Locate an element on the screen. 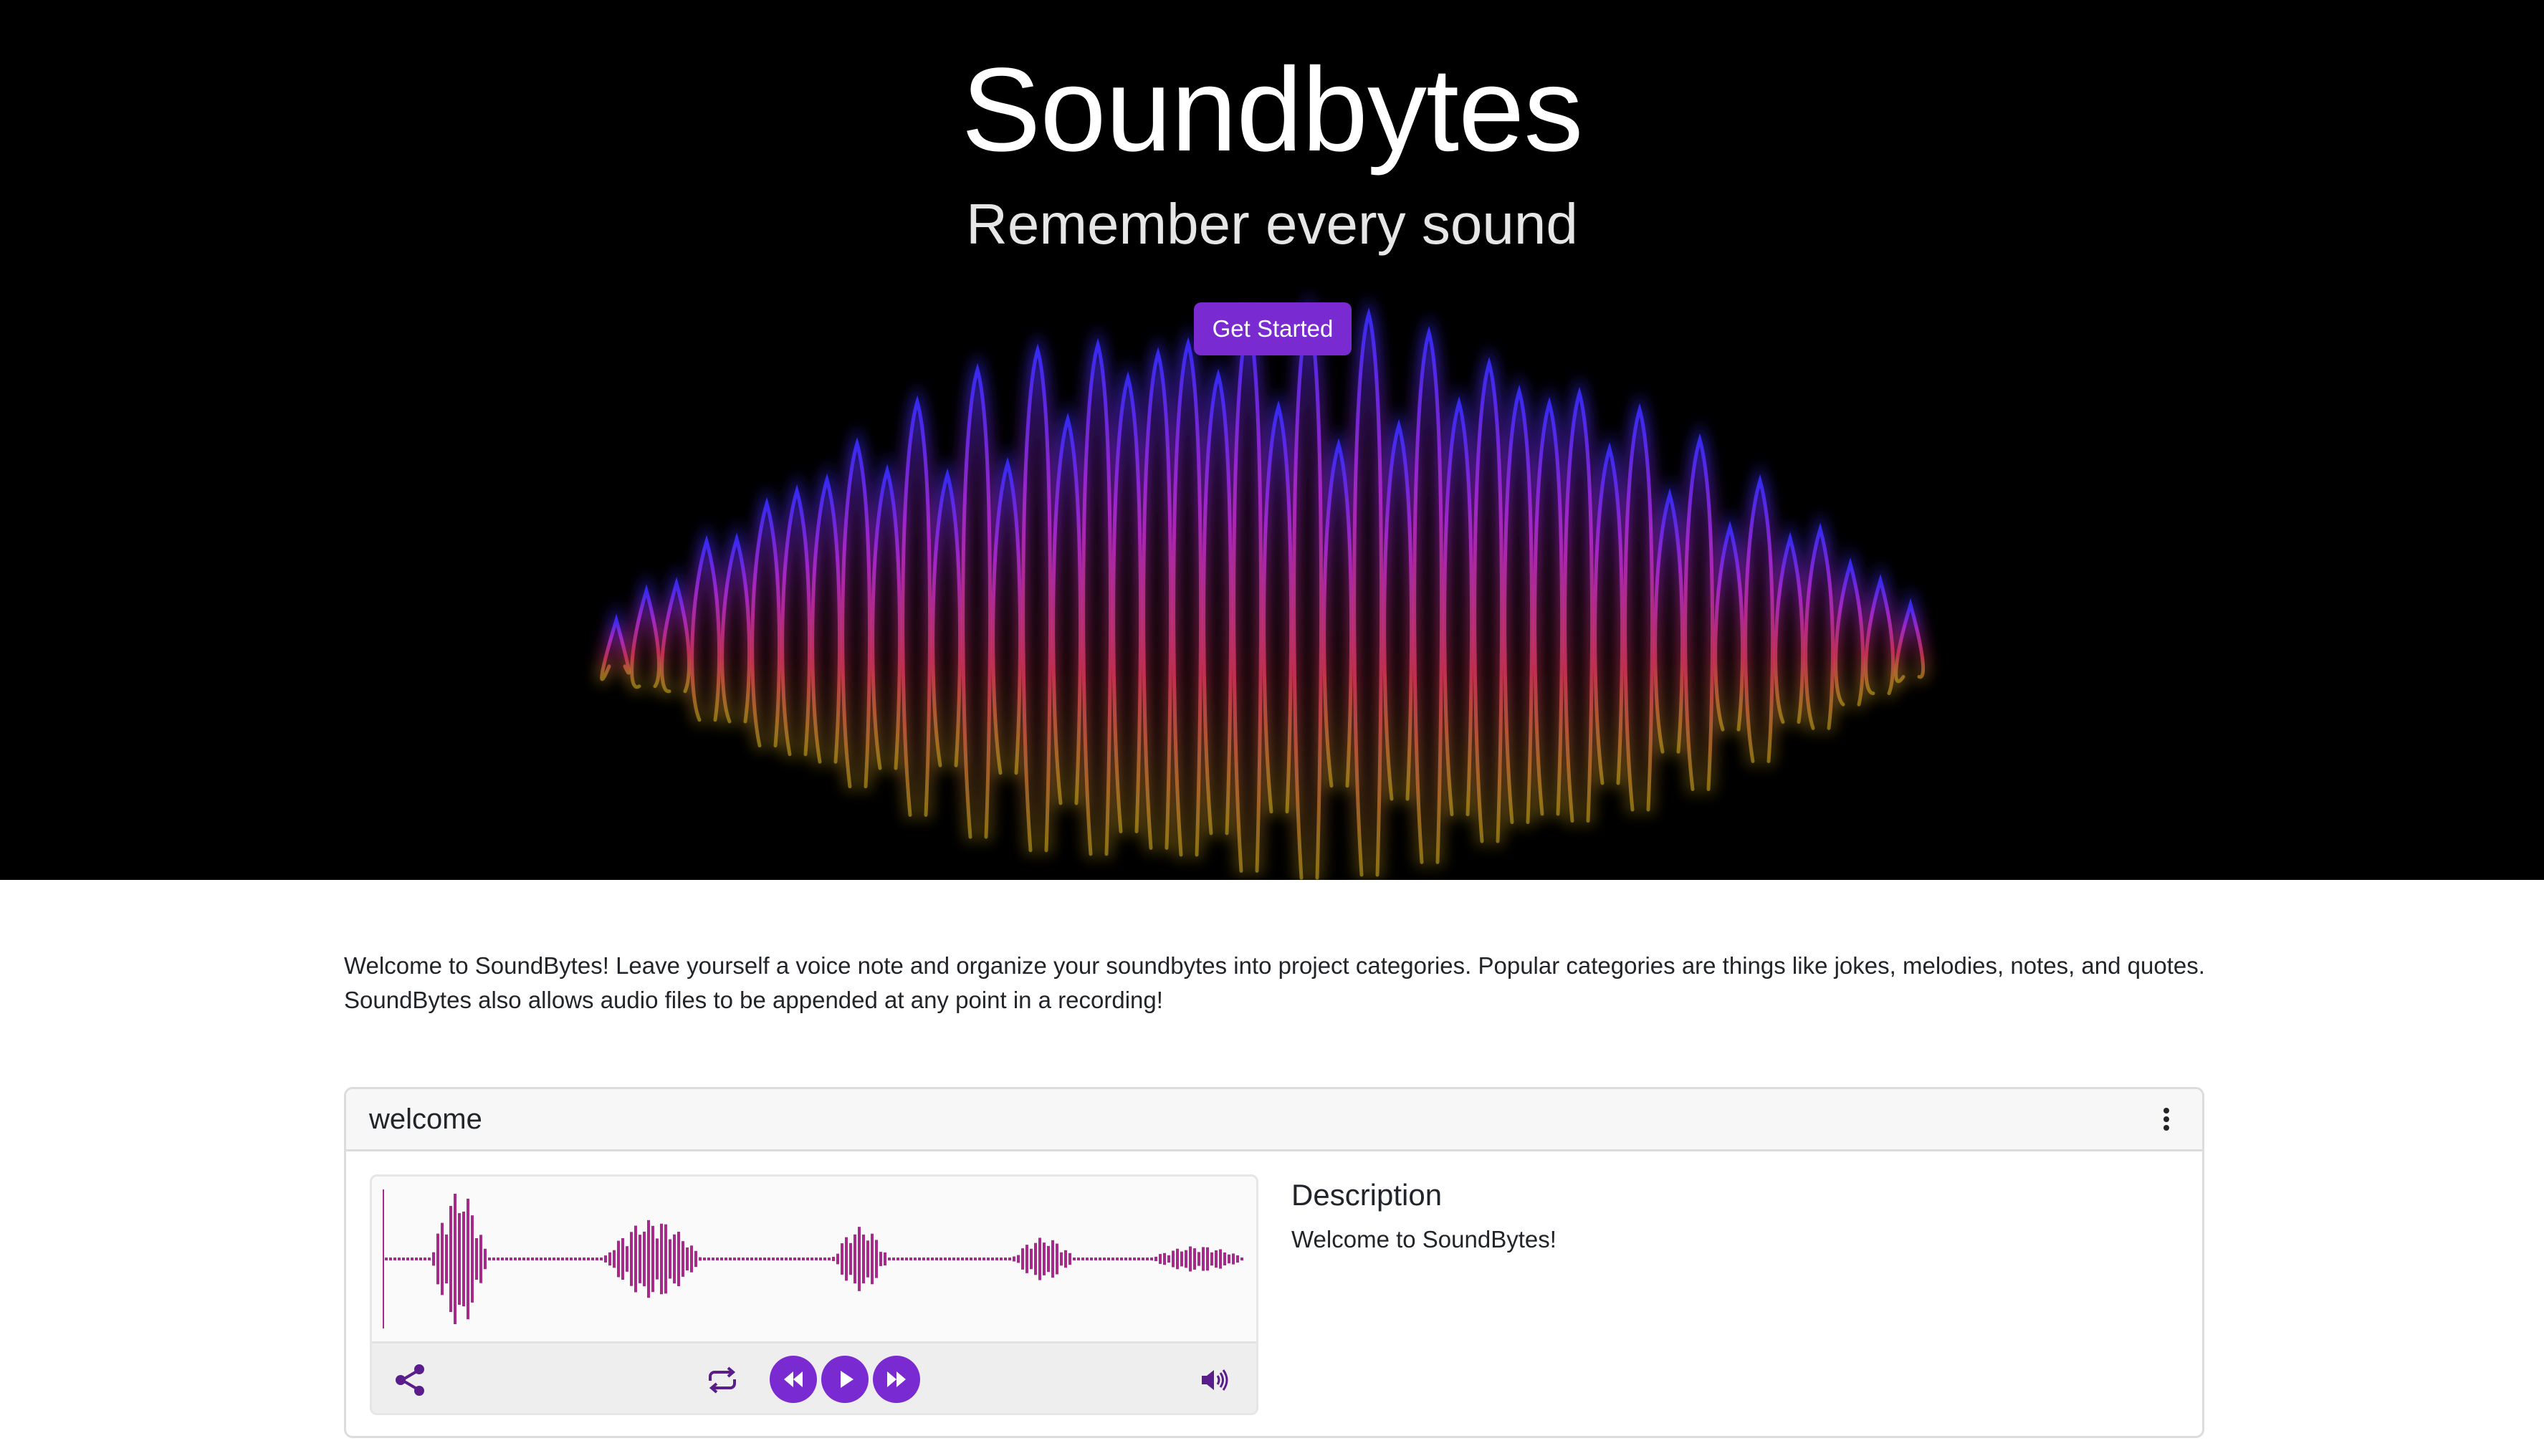  fast-forward-button is located at coordinates (896, 1379).